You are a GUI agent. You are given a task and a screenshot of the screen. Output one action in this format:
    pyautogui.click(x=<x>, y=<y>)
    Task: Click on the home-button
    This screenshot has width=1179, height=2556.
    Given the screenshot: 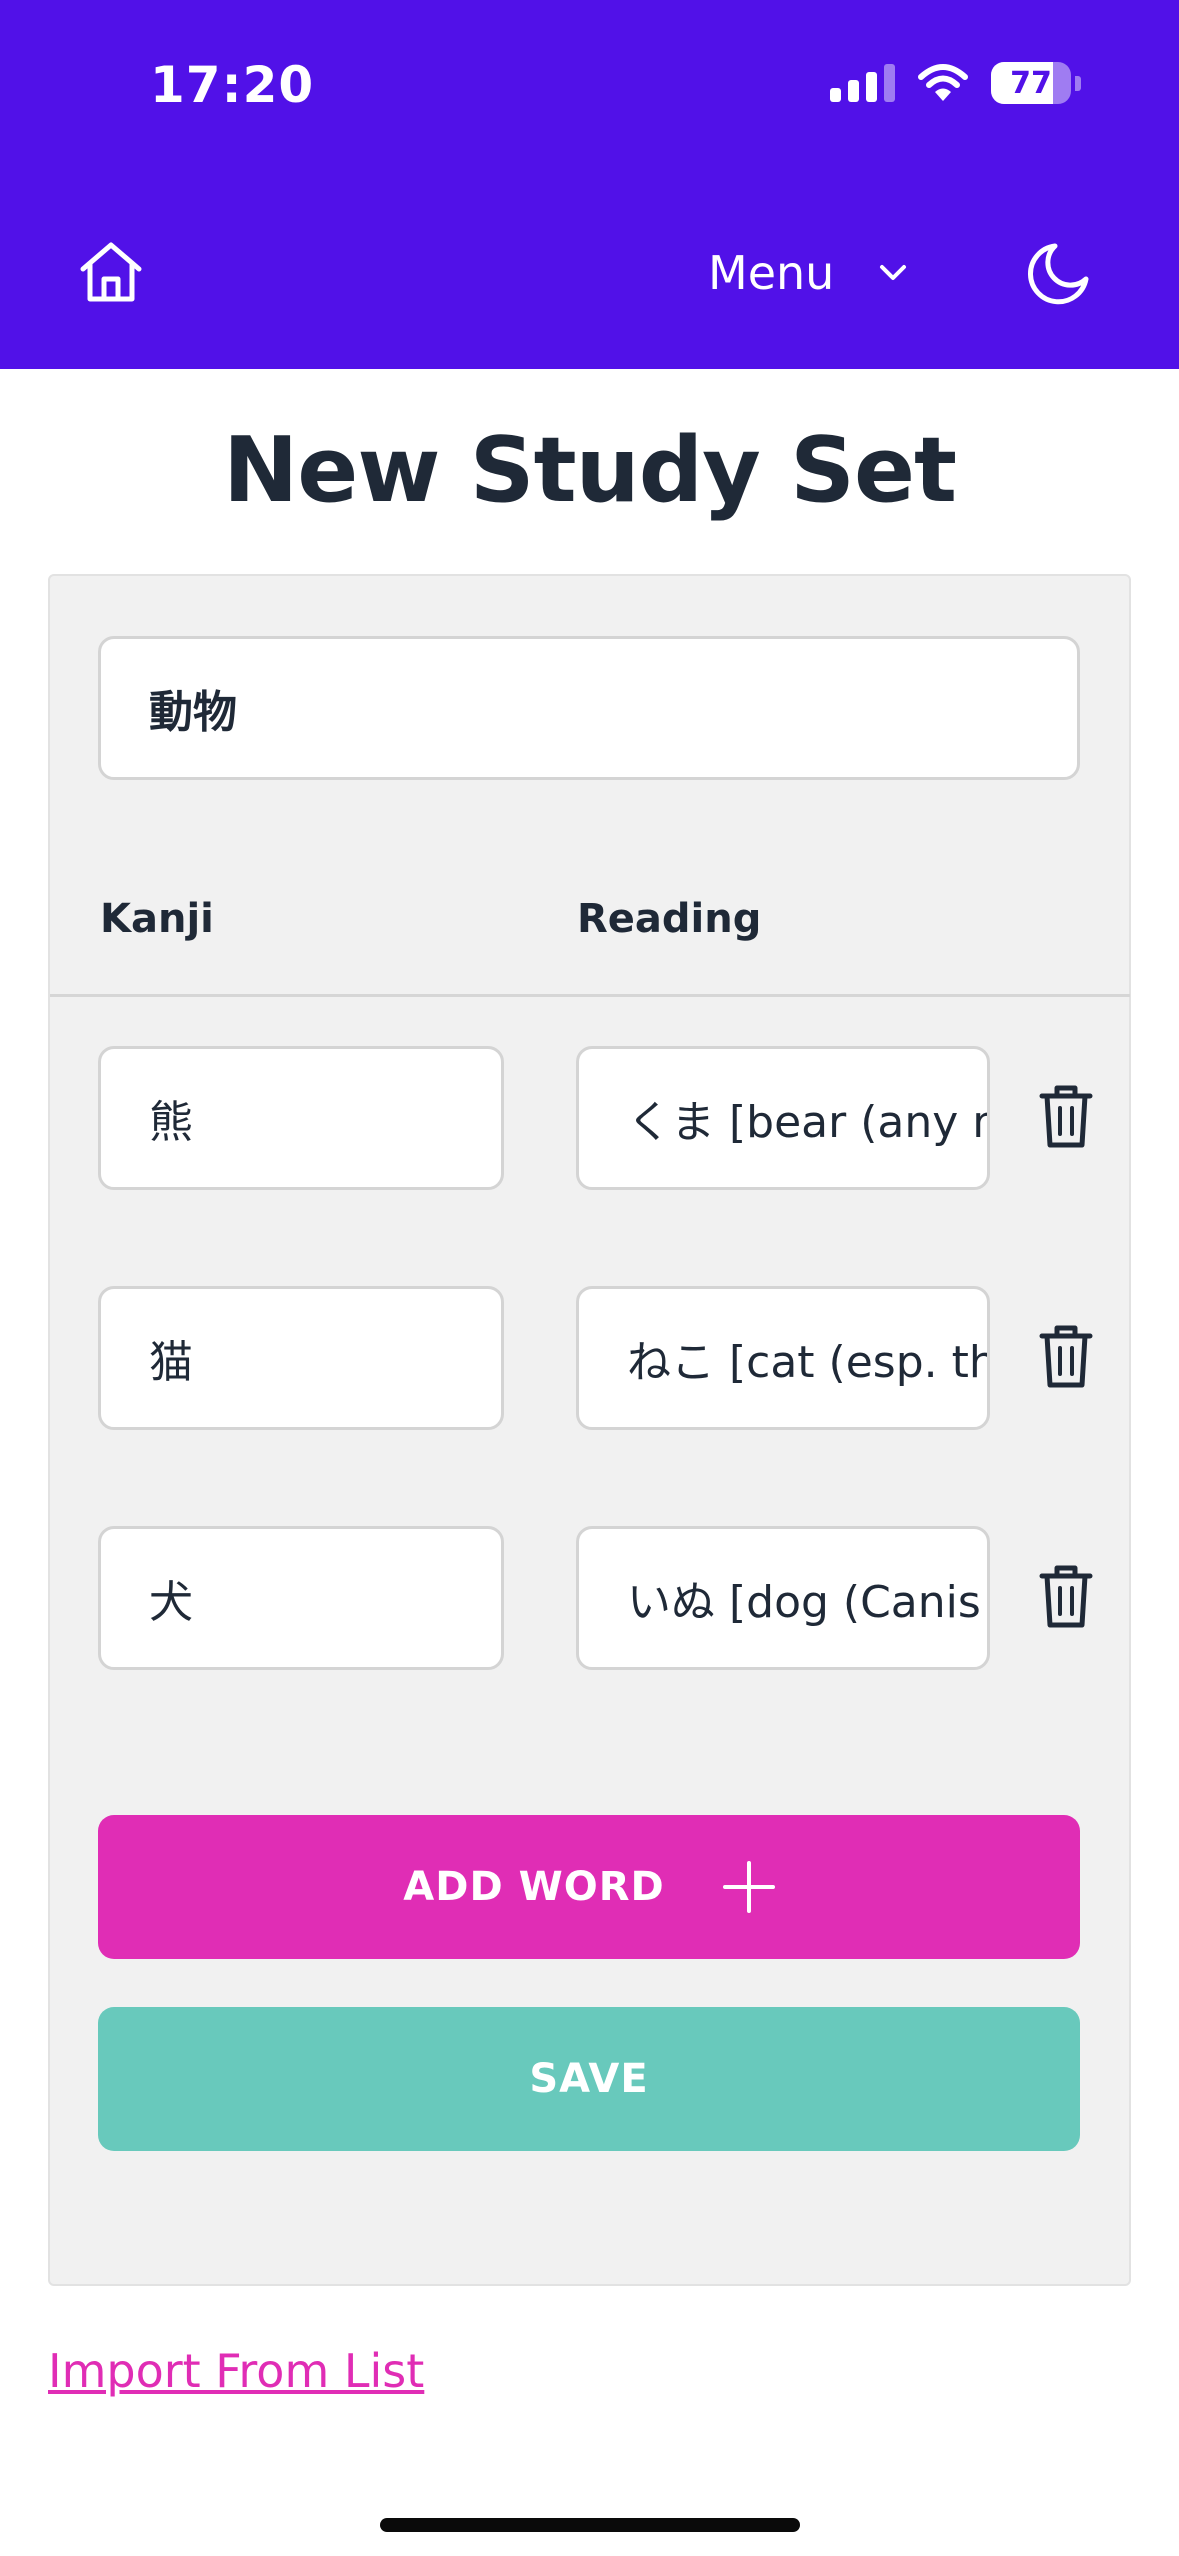 What is the action you would take?
    pyautogui.click(x=111, y=272)
    